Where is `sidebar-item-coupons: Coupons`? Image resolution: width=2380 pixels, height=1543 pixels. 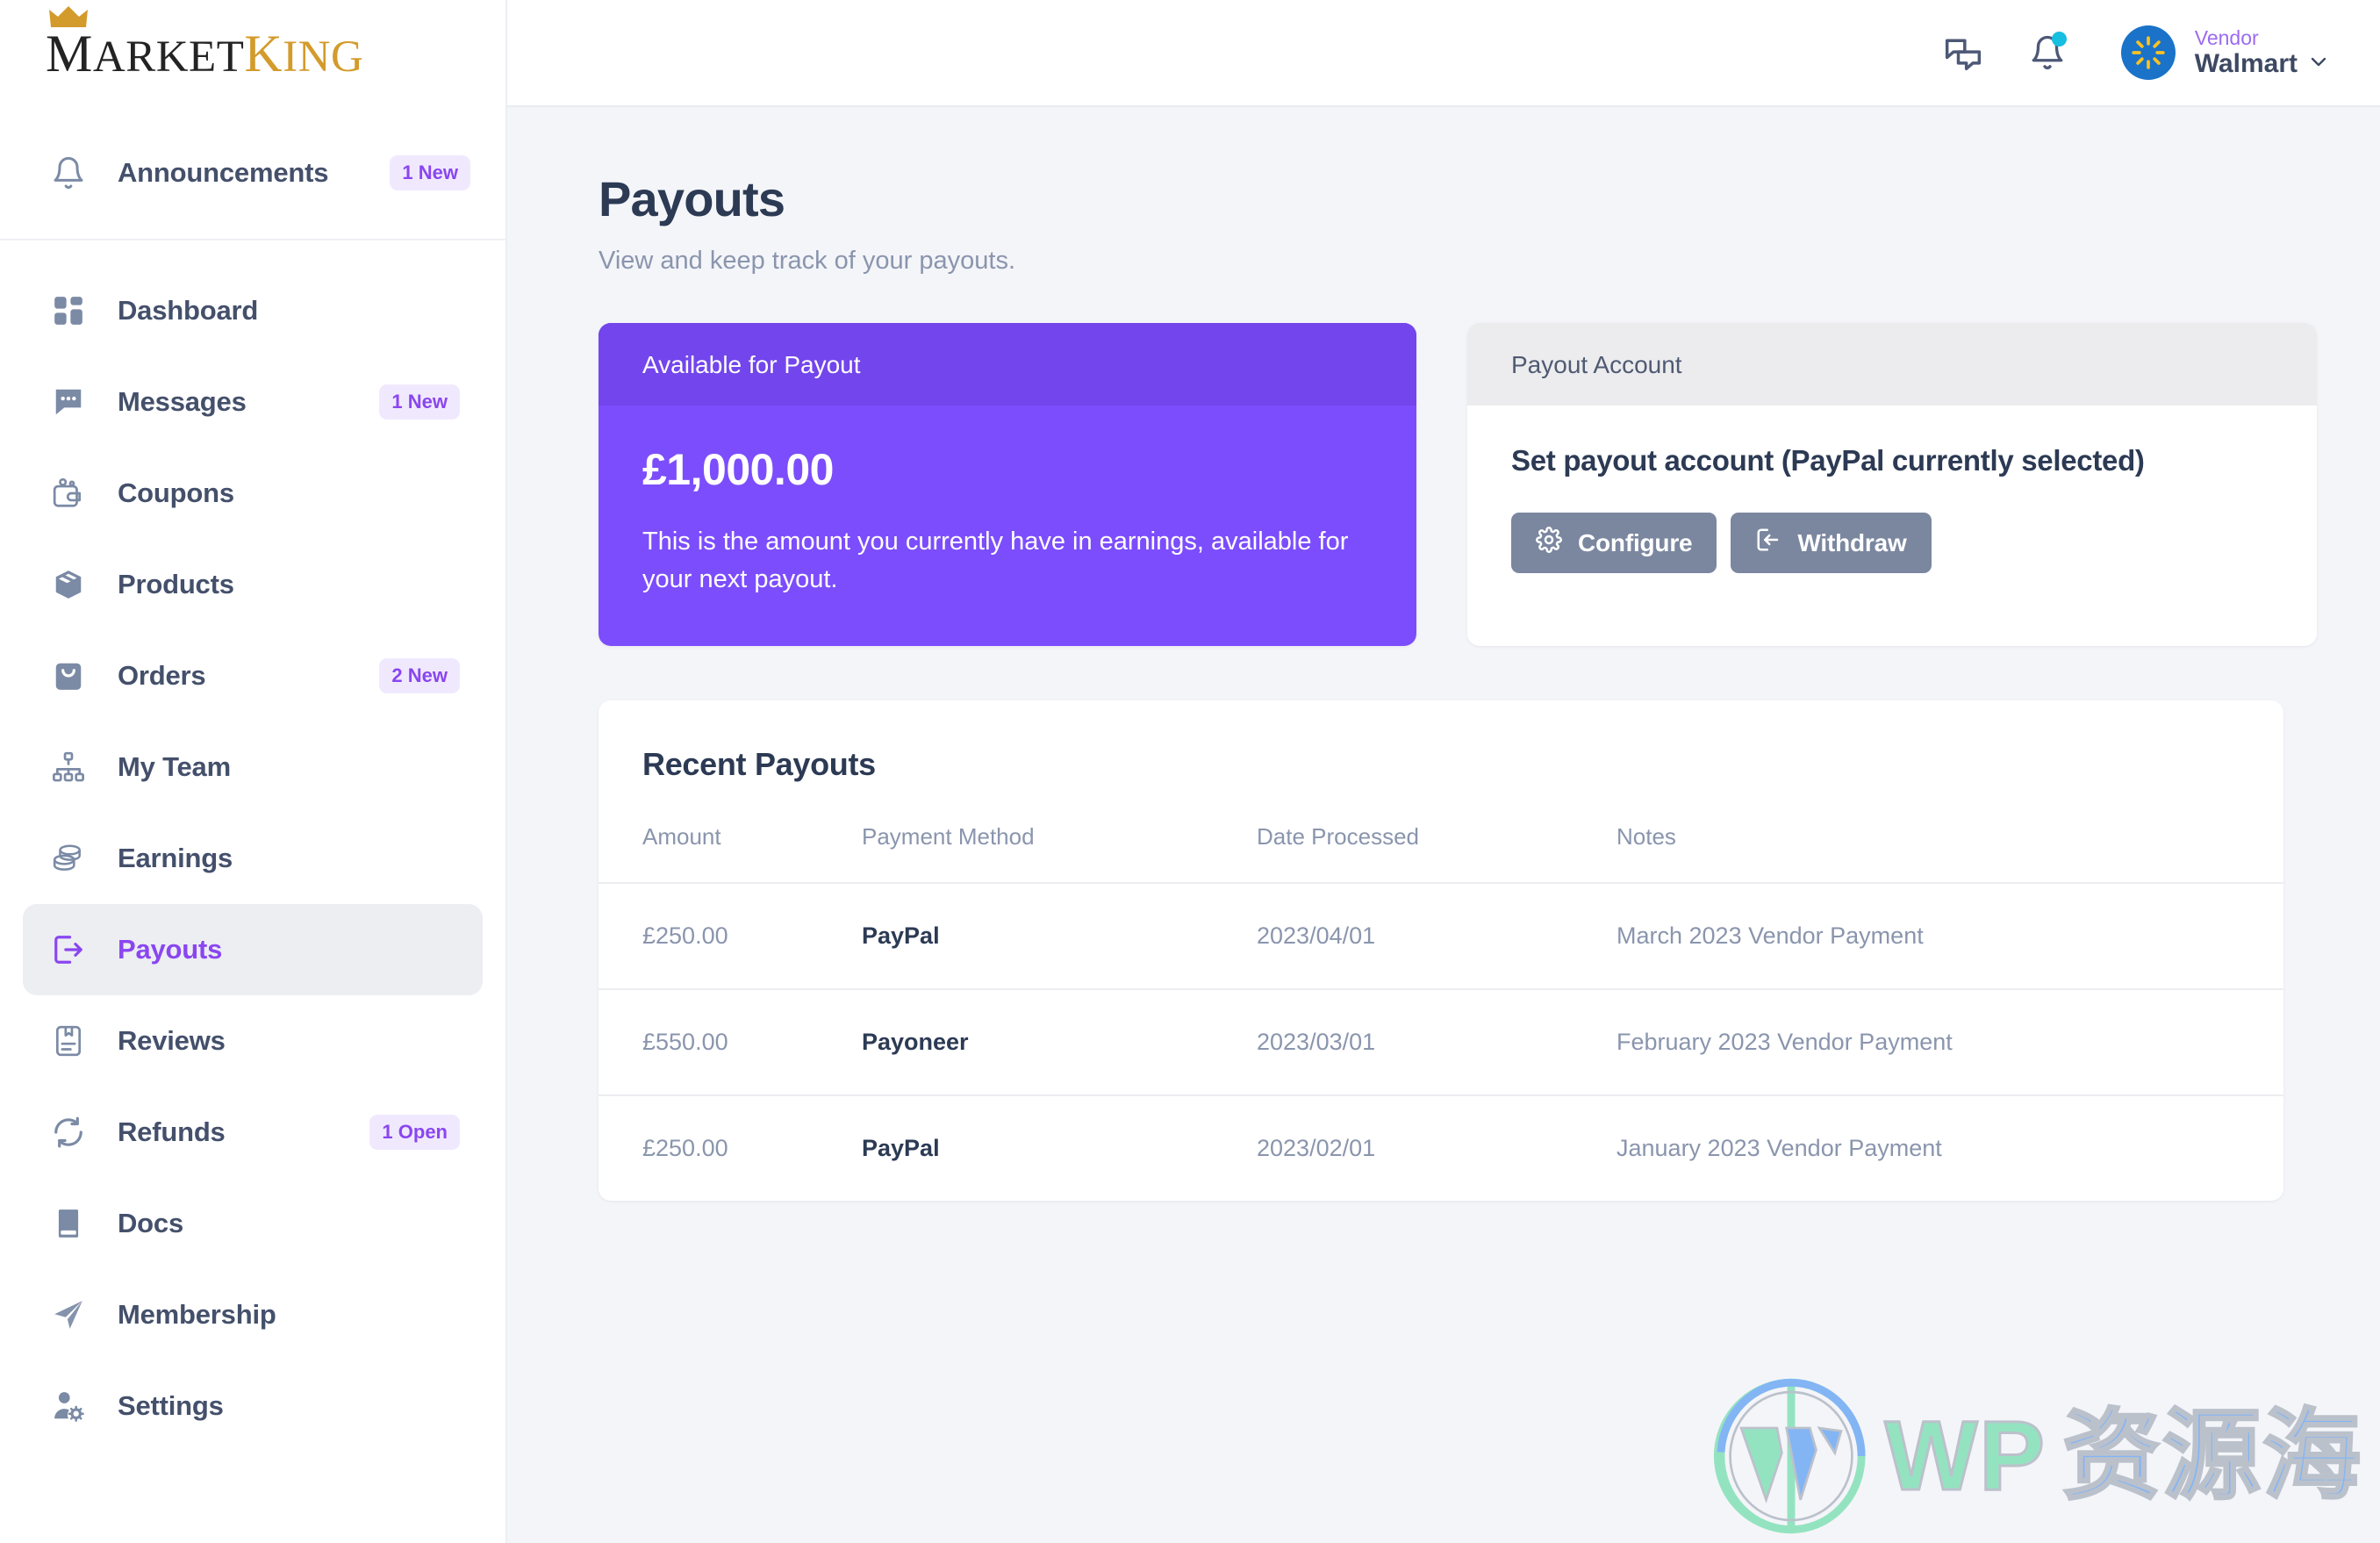 sidebar-item-coupons: Coupons is located at coordinates (253, 494).